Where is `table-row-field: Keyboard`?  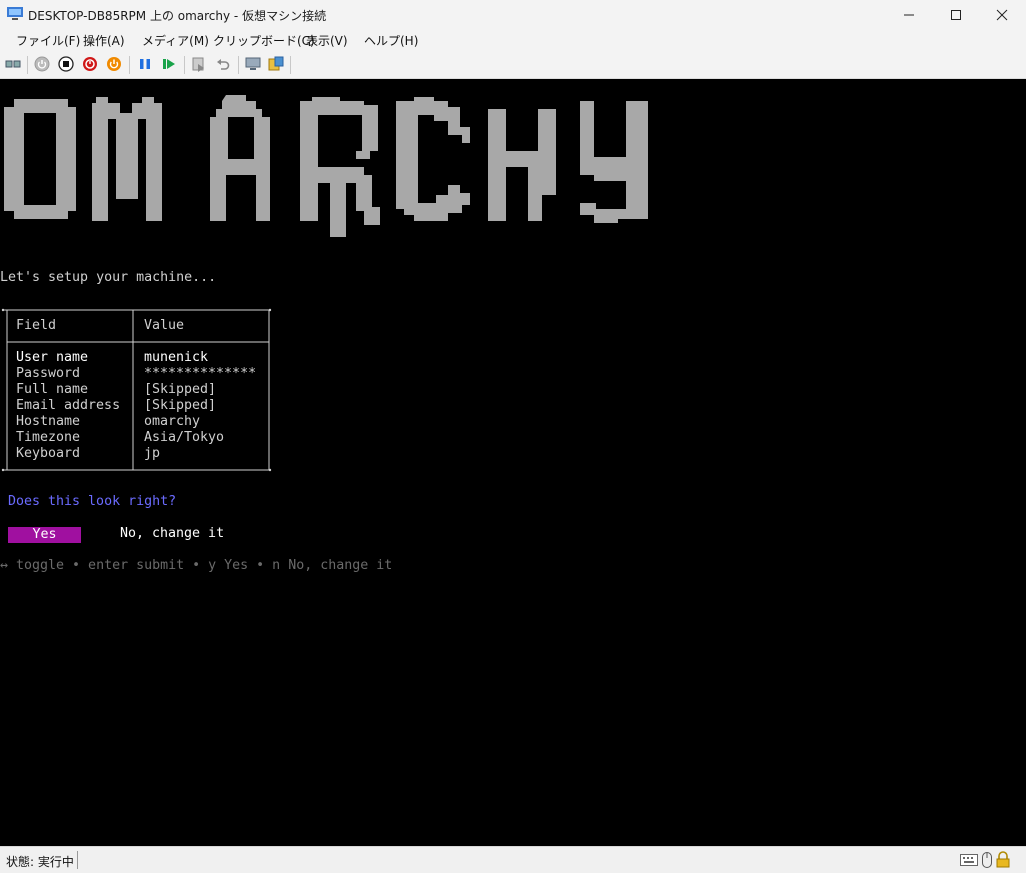 table-row-field: Keyboard is located at coordinates (48, 453).